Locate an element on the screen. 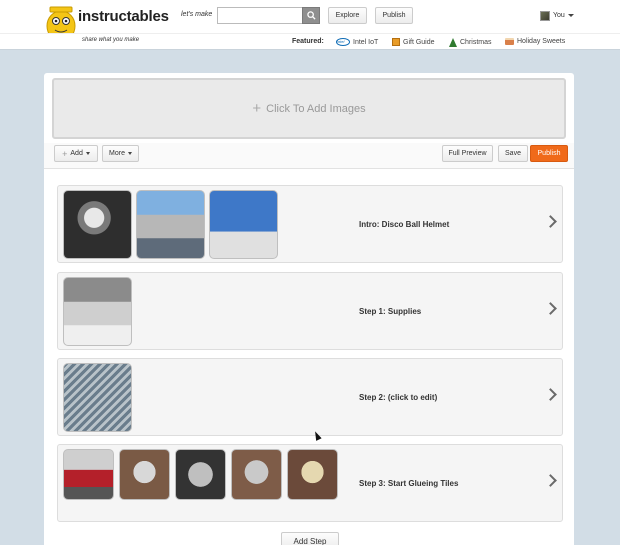 Image resolution: width=620 pixels, height=545 pixels. add-dropdown-button: + Add is located at coordinates (76, 153).